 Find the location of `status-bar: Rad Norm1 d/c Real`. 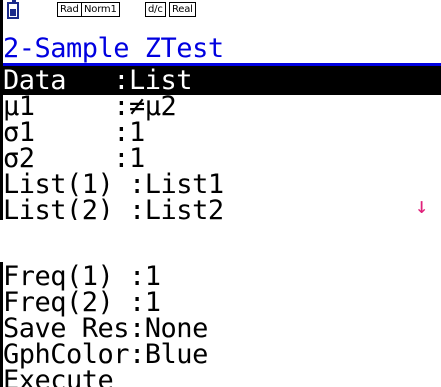

status-bar: Rad Norm1 d/c Real is located at coordinates (222, 11).